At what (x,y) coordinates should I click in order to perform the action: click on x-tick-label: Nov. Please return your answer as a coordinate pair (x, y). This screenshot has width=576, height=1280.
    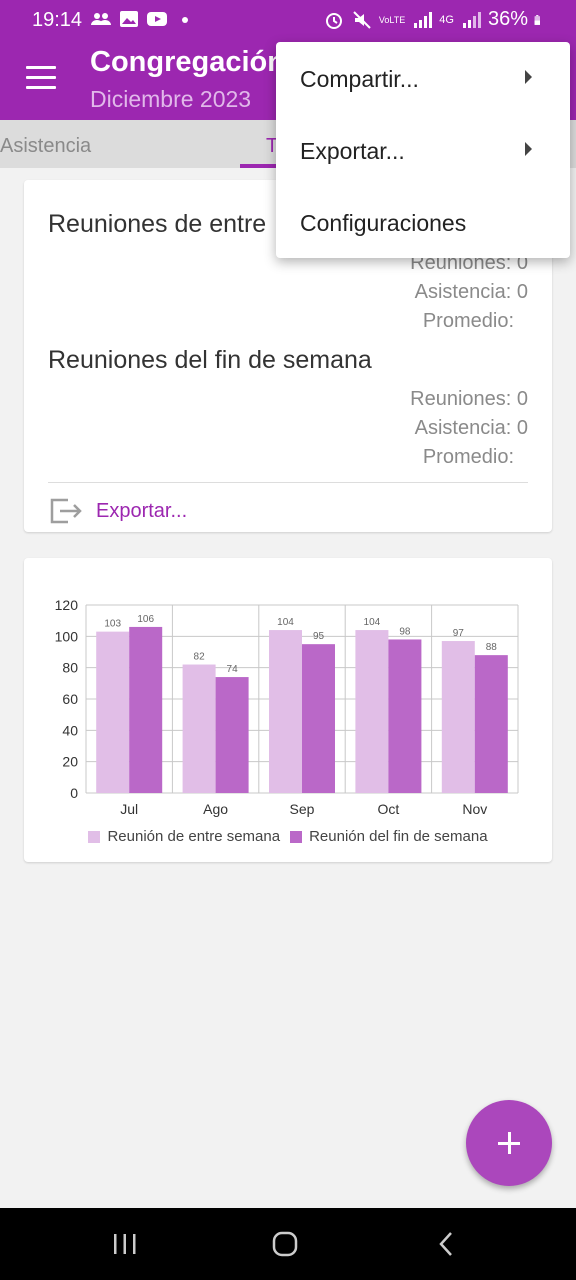
    Looking at the image, I should click on (474, 809).